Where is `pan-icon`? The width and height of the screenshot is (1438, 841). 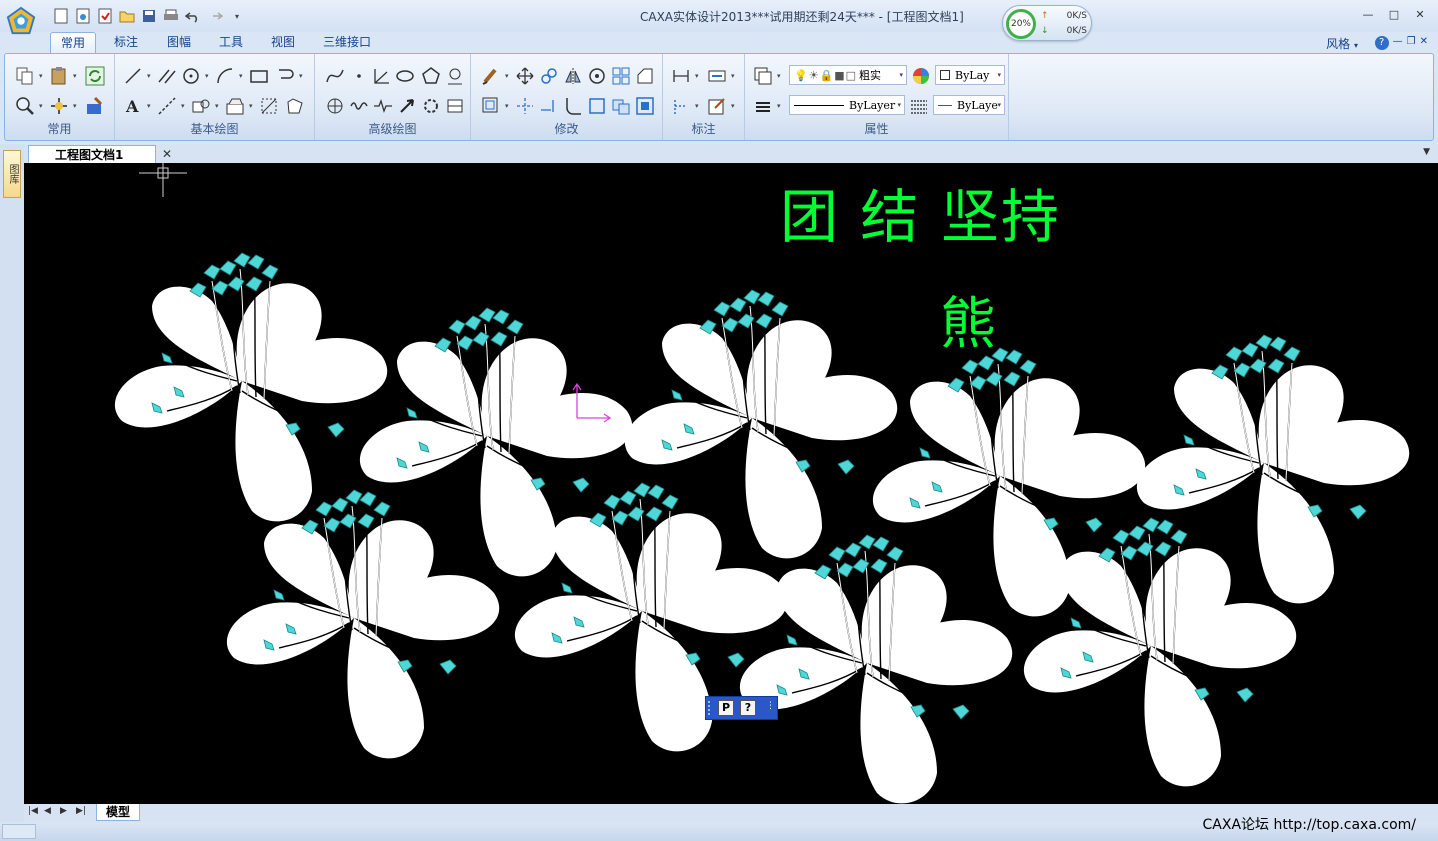 pan-icon is located at coordinates (59, 106).